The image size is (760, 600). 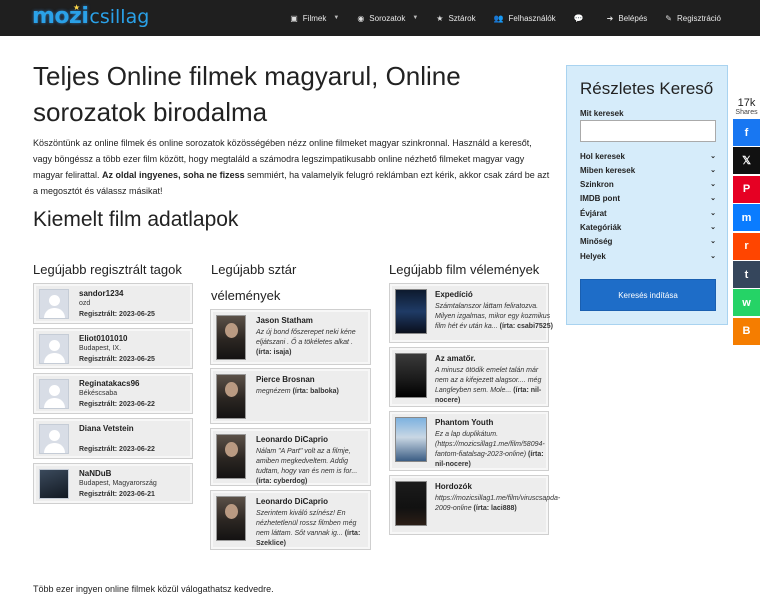 What do you see at coordinates (315, 391) in the screenshot?
I see `review-author: (írta: balboka)` at bounding box center [315, 391].